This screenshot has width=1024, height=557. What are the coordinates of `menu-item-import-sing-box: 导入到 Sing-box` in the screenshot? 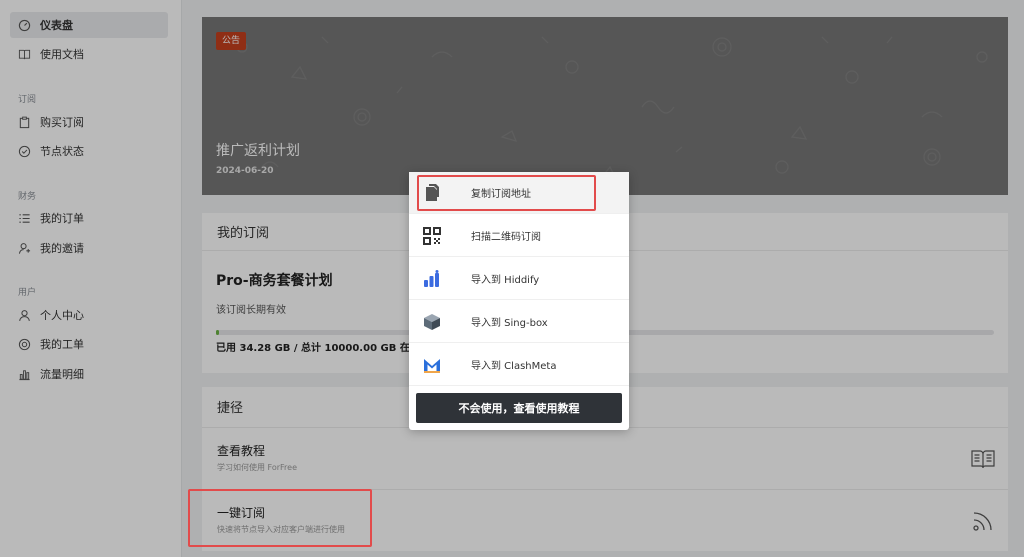 It's located at (519, 322).